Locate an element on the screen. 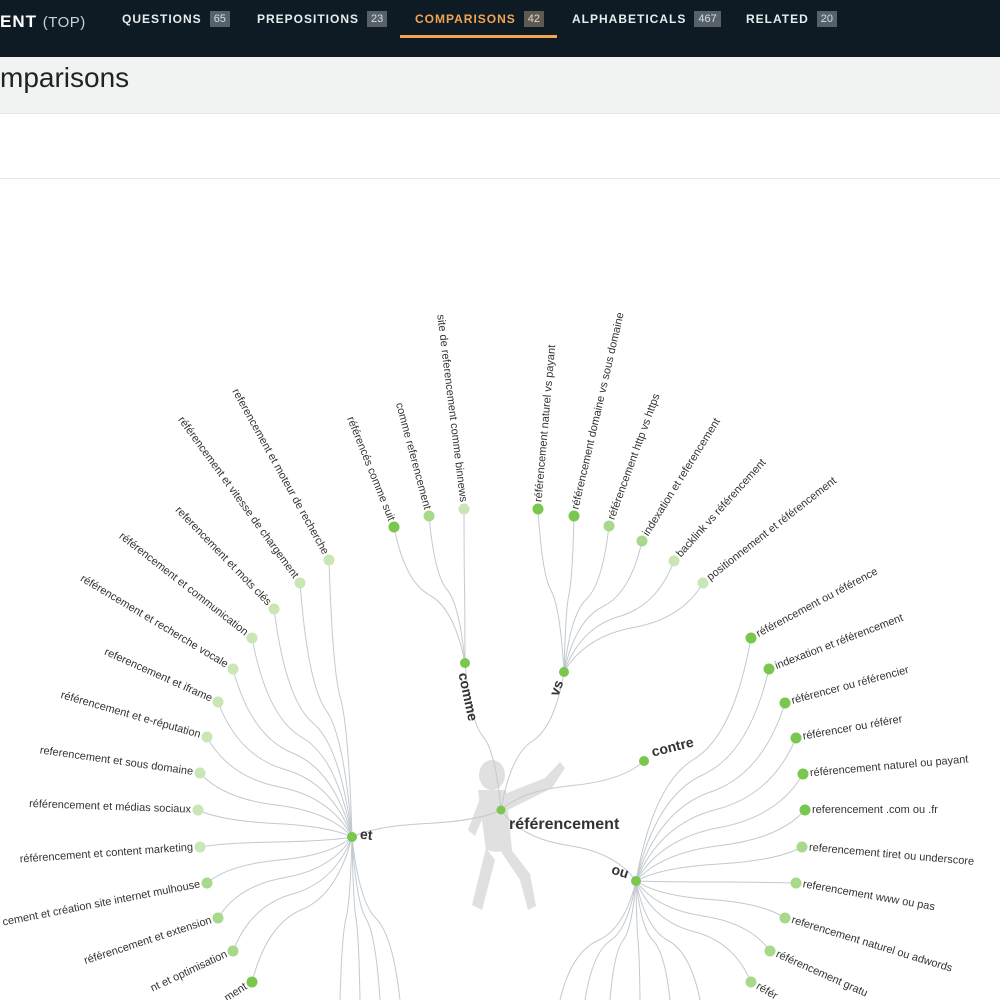 This screenshot has width=1000, height=1000. hub-label-contre: contre is located at coordinates (673, 747).